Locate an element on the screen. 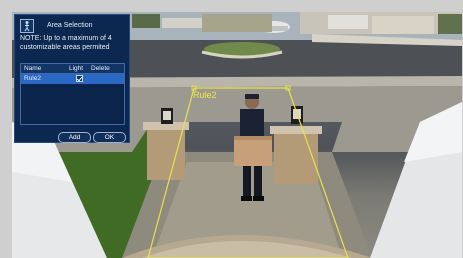 Image resolution: width=463 pixels, height=258 pixels. area-selection-icon is located at coordinates (27, 26).